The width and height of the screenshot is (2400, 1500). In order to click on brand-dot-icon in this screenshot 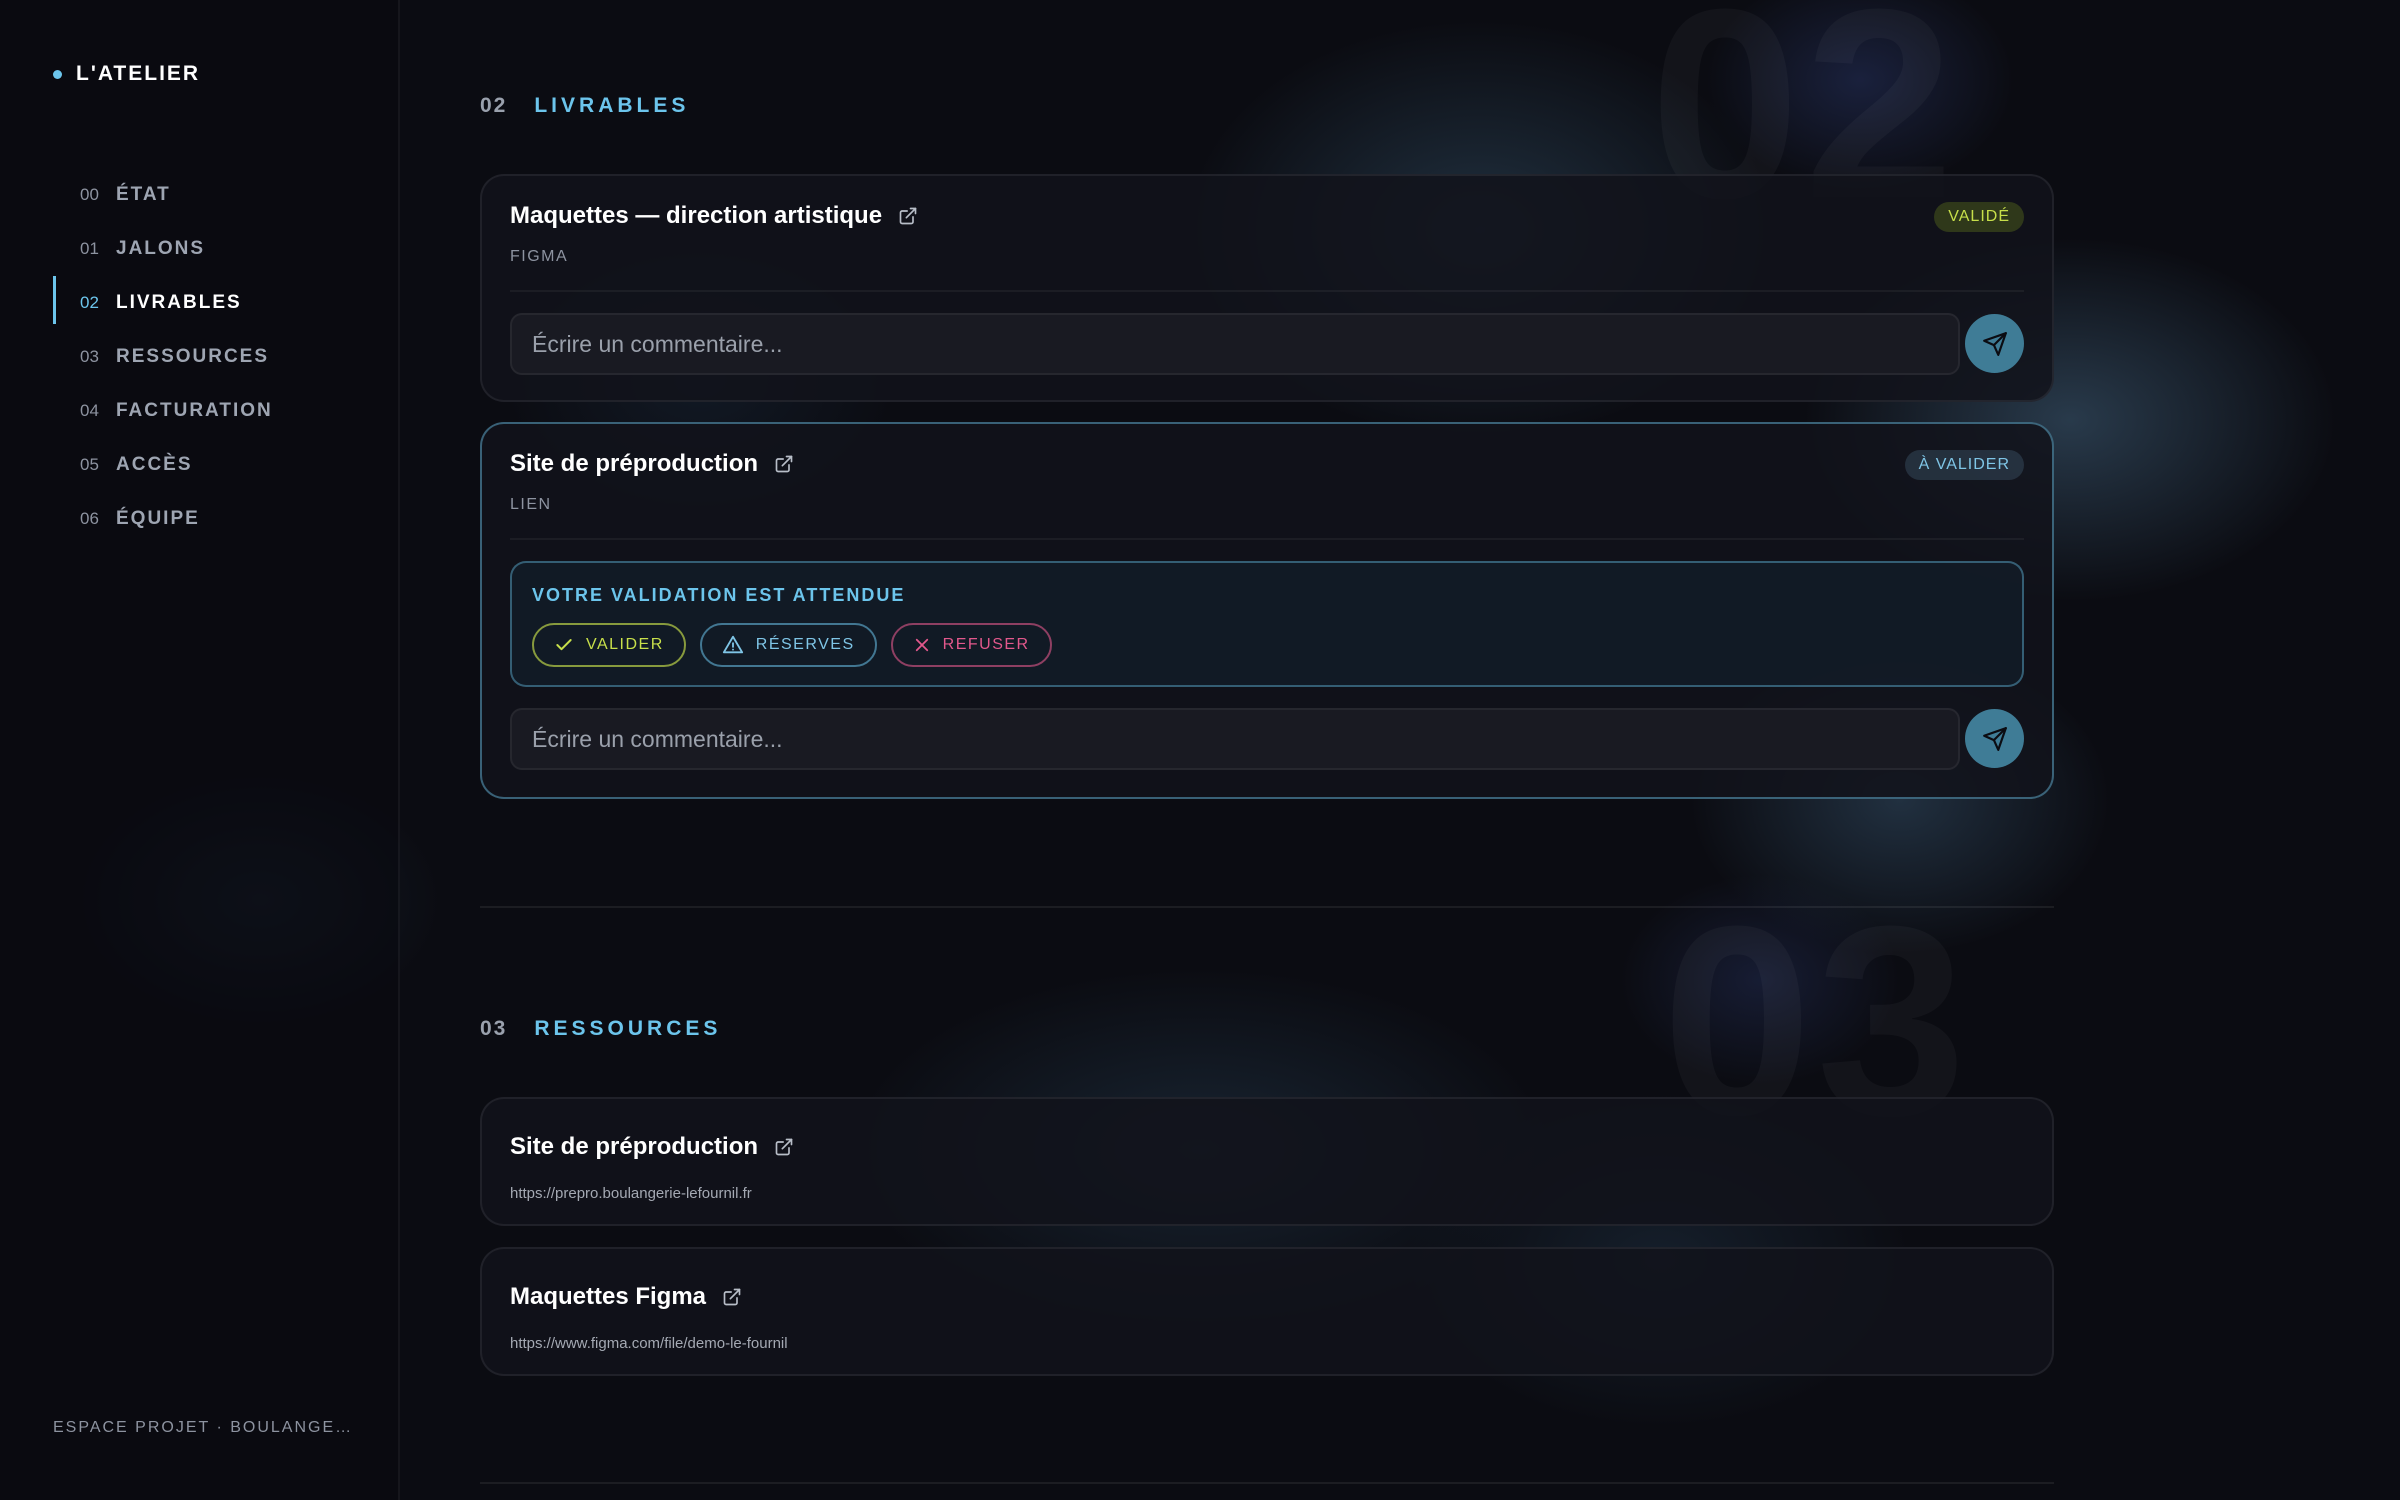, I will do `click(57, 74)`.